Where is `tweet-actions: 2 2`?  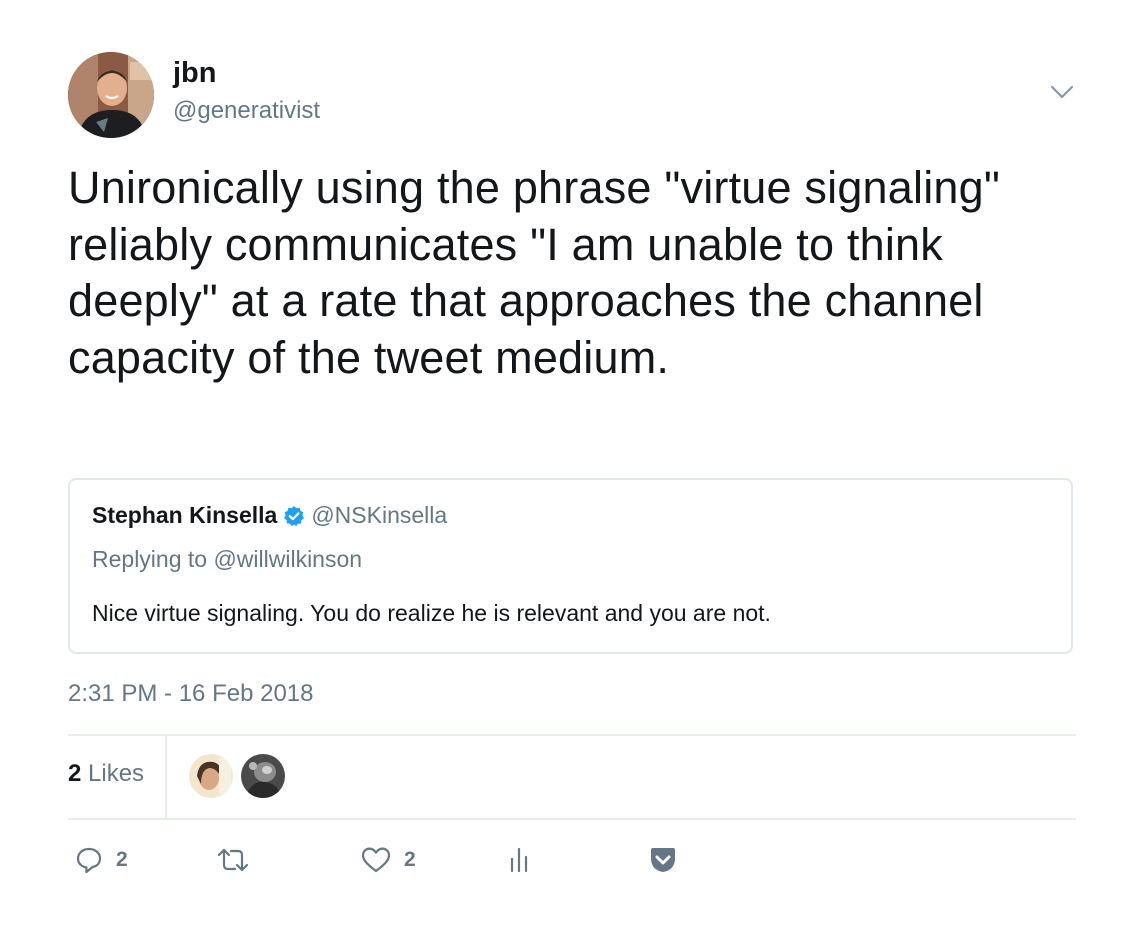 tweet-actions: 2 2 is located at coordinates (572, 860).